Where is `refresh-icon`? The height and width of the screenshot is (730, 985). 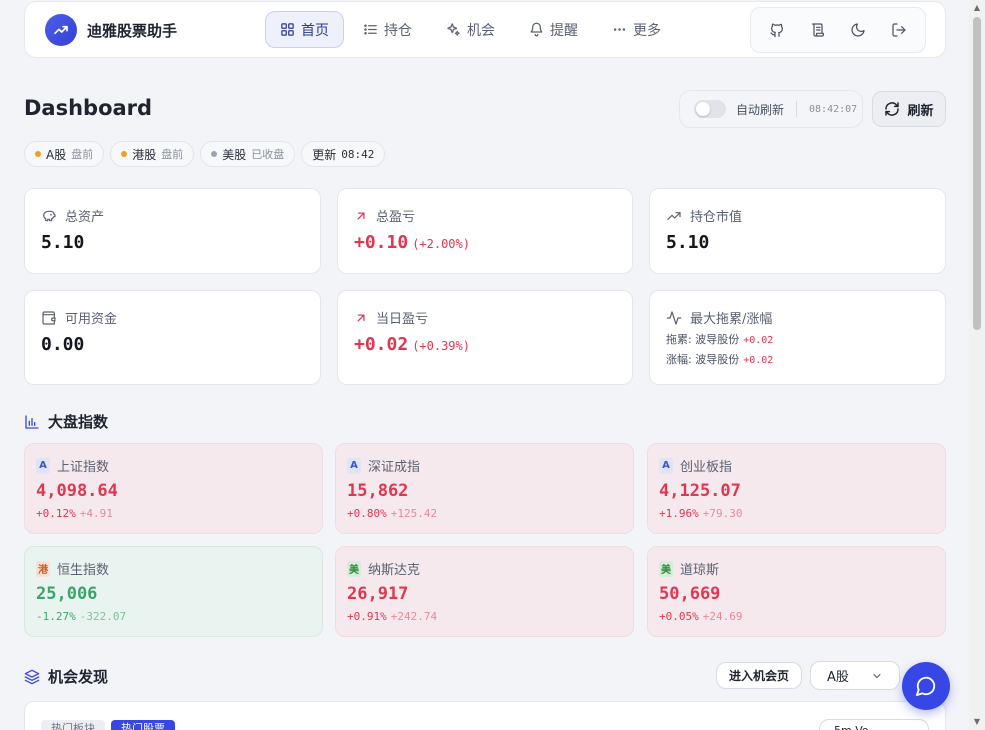
refresh-icon is located at coordinates (892, 109).